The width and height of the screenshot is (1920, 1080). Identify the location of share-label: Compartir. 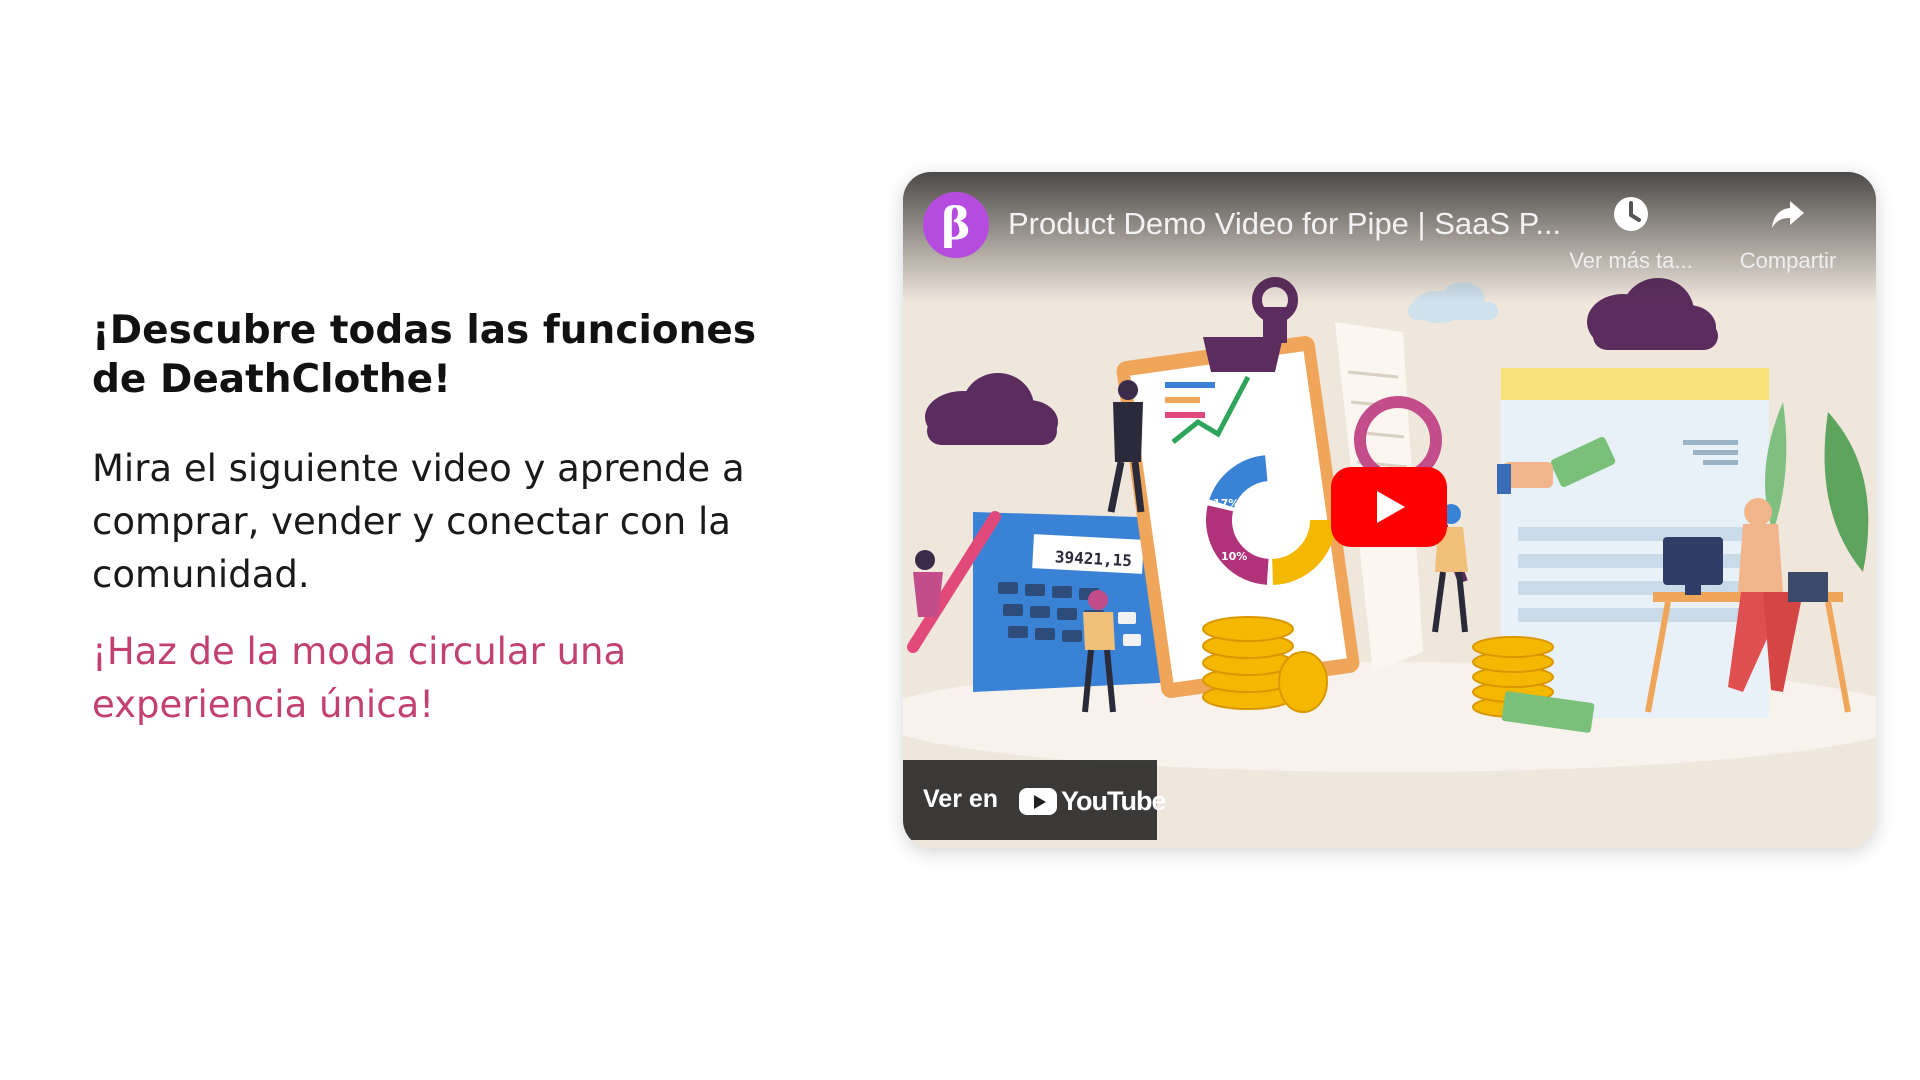
(1788, 260).